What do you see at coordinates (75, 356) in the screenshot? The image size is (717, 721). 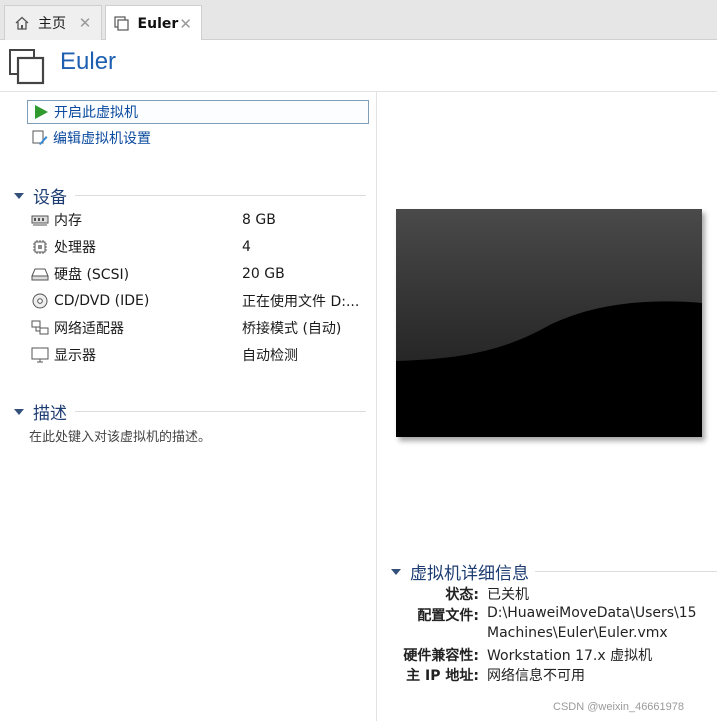 I see `device-name: 显示器` at bounding box center [75, 356].